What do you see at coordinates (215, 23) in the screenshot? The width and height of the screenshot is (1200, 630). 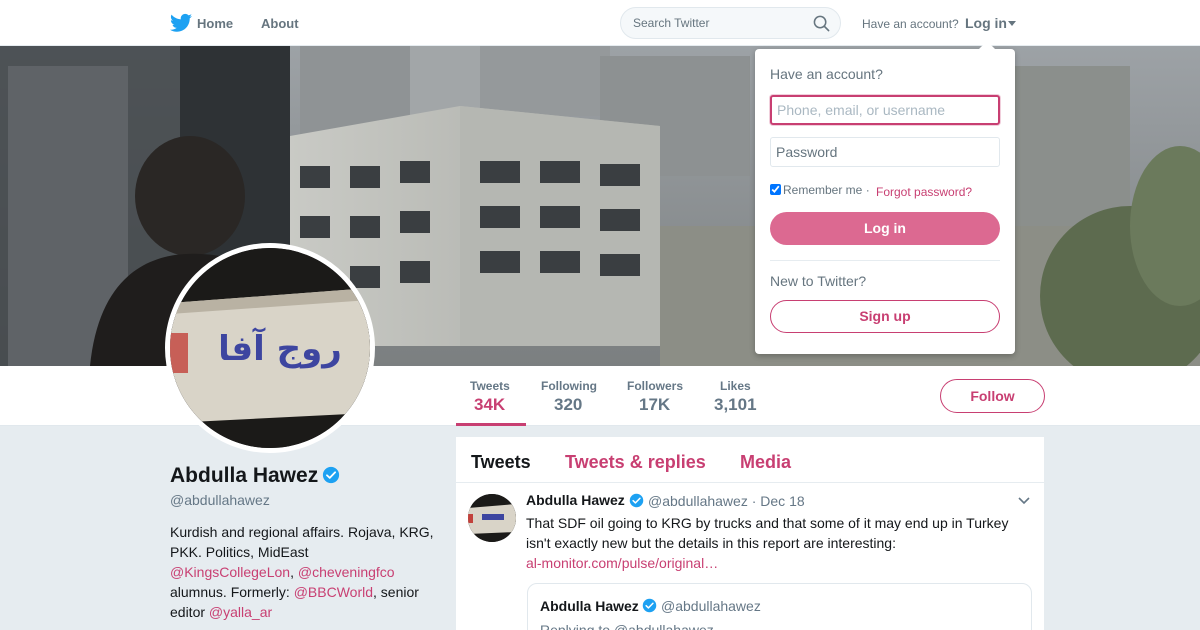 I see `nav-home-link: Home` at bounding box center [215, 23].